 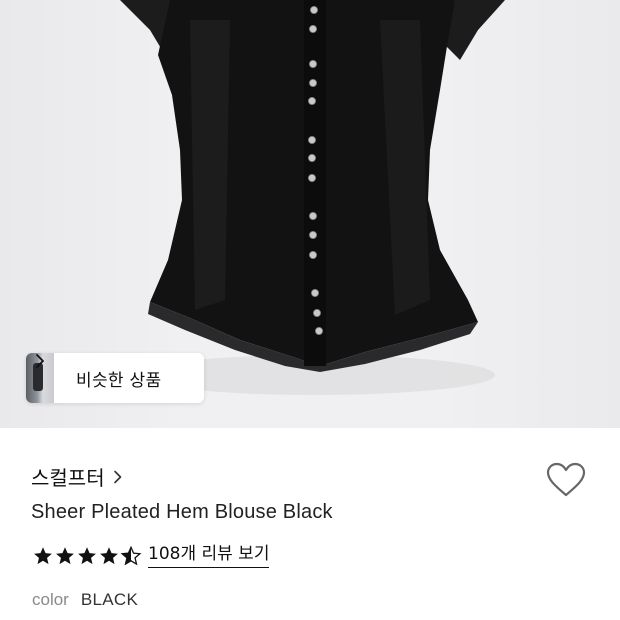 What do you see at coordinates (182, 512) in the screenshot?
I see `product-title: Sheer Pleated Hem Blouse Black` at bounding box center [182, 512].